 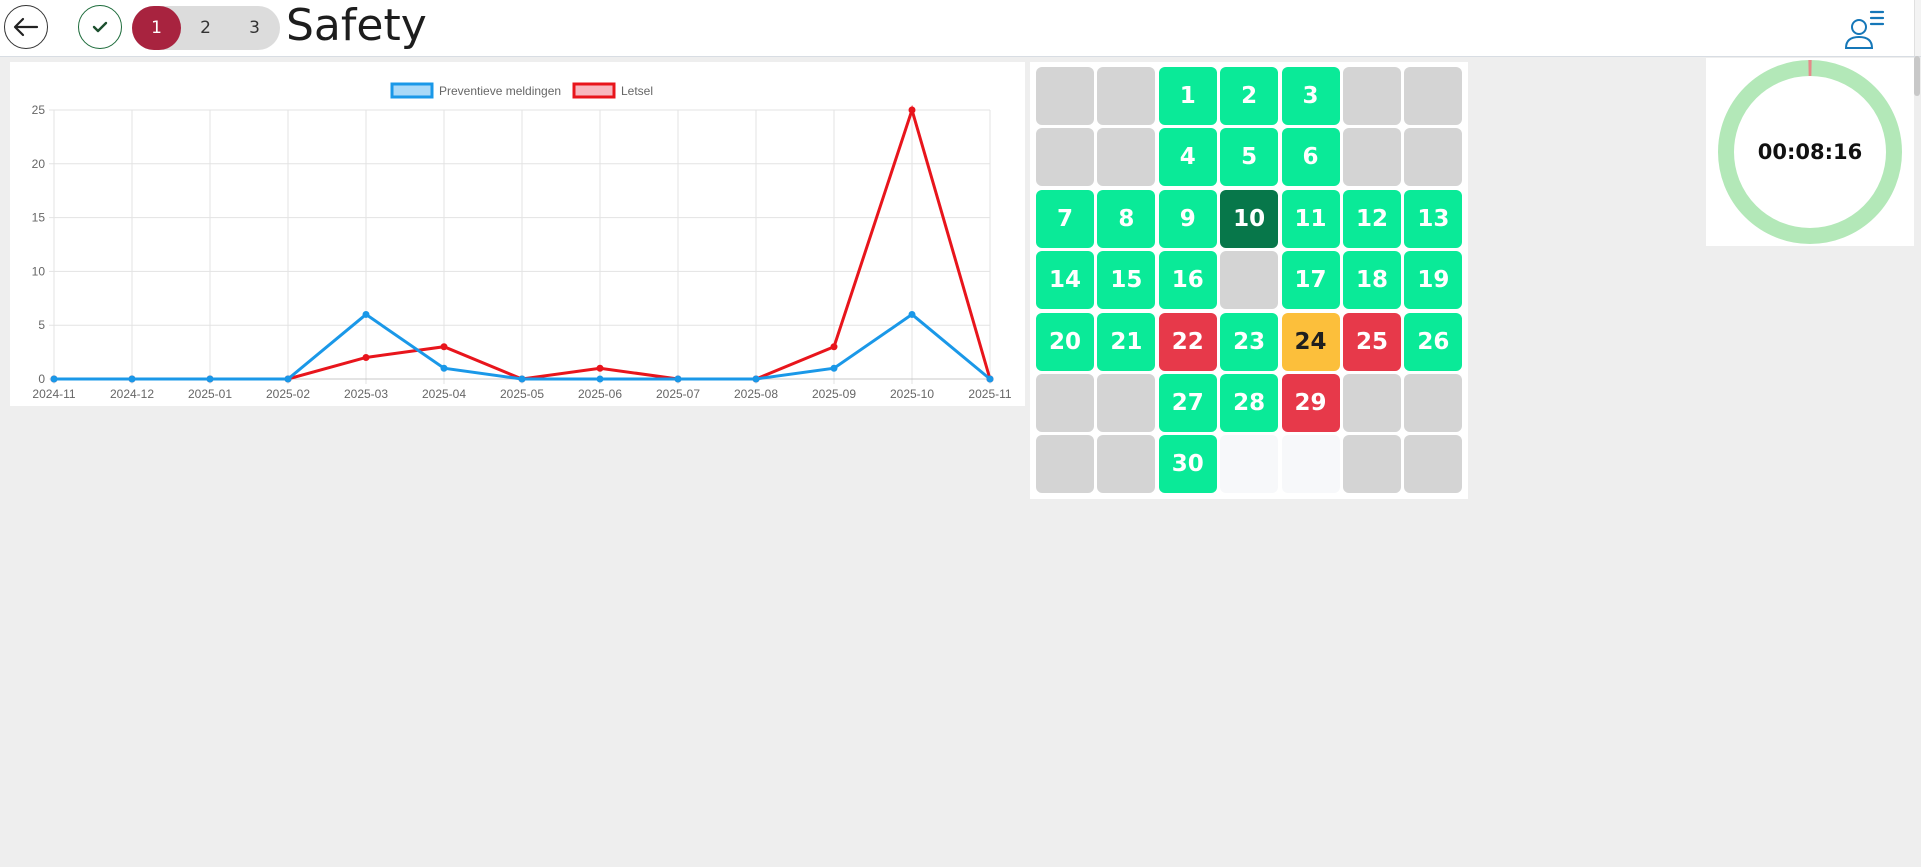 I want to click on y-tick-label: 10, so click(x=39, y=271).